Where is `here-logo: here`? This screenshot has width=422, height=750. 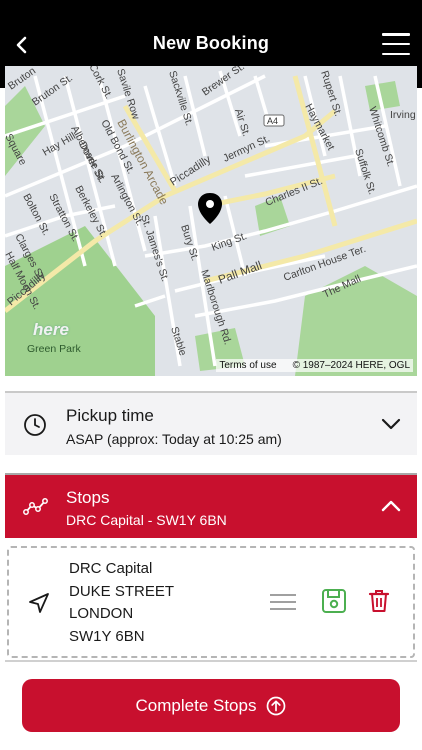
here-logo: here is located at coordinates (51, 329).